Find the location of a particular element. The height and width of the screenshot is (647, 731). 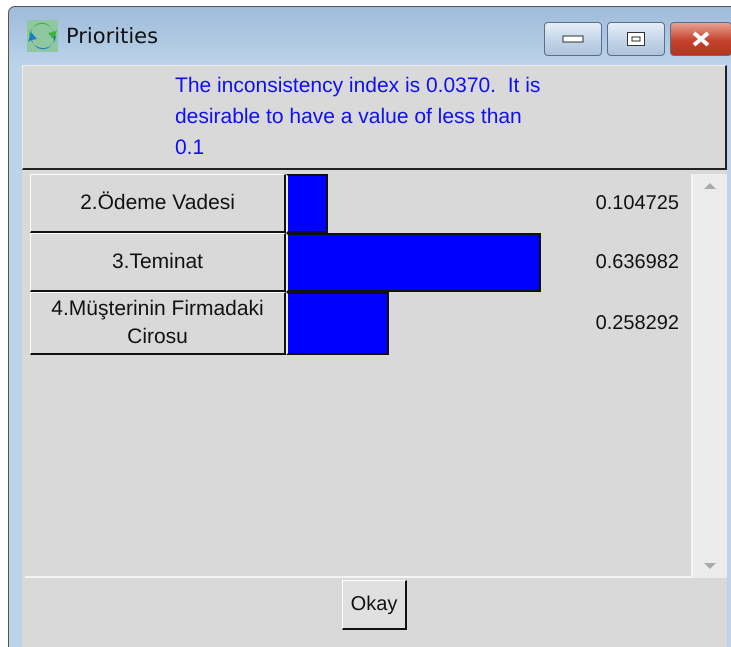

maximize-button is located at coordinates (636, 39).